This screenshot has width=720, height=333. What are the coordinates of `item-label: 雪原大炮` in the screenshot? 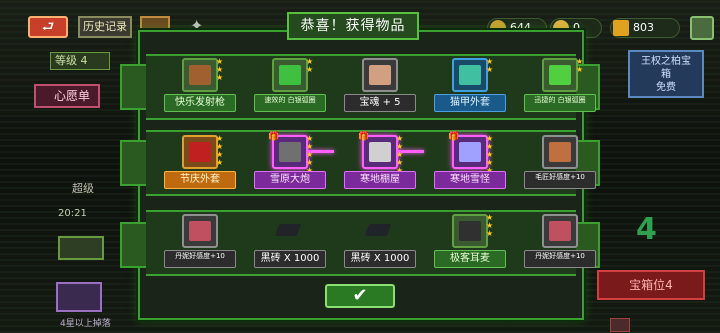 It's located at (290, 180).